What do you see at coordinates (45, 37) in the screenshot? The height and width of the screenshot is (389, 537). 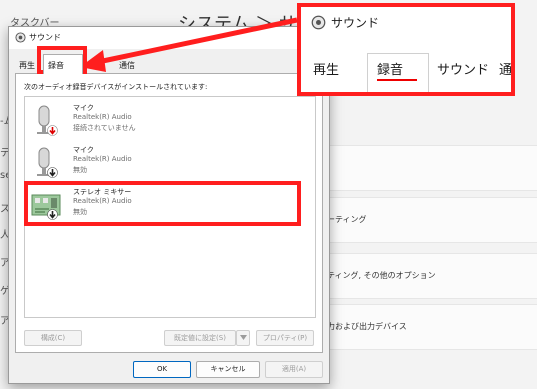 I see `dialog-title: サウンド` at bounding box center [45, 37].